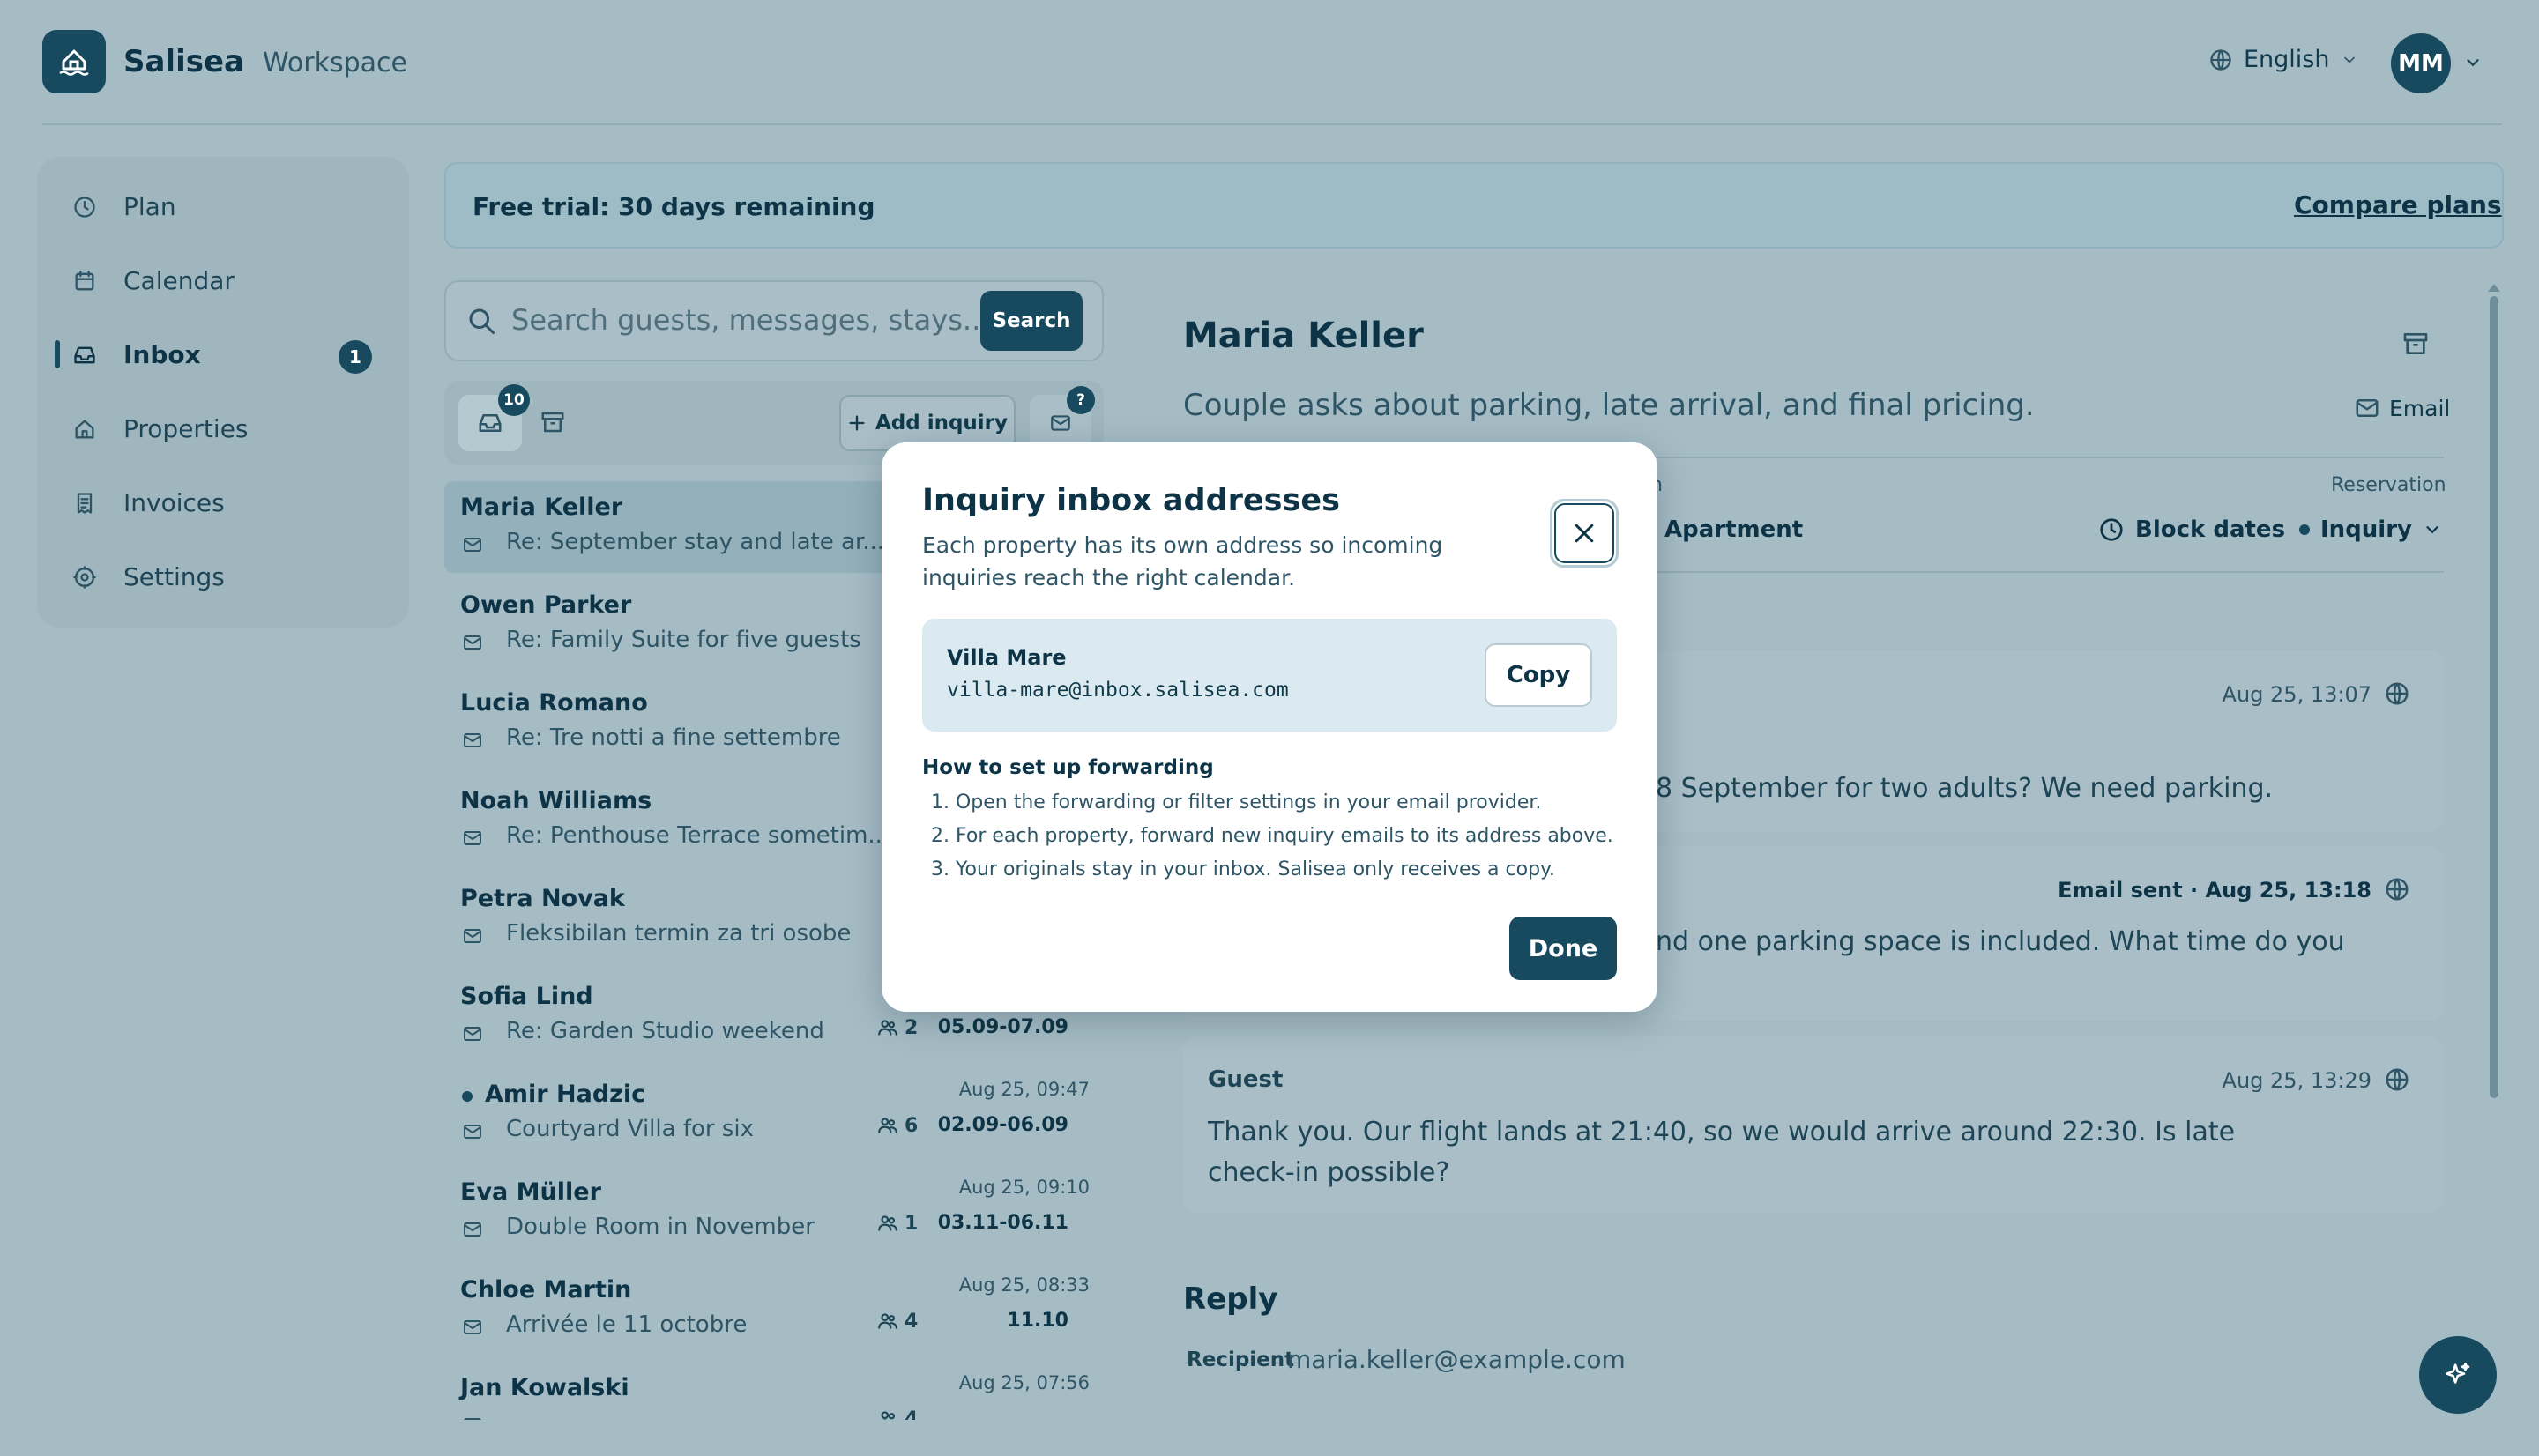 This screenshot has width=2539, height=1456. What do you see at coordinates (665, 1031) in the screenshot?
I see `subject: Re: Garden Studio weekend` at bounding box center [665, 1031].